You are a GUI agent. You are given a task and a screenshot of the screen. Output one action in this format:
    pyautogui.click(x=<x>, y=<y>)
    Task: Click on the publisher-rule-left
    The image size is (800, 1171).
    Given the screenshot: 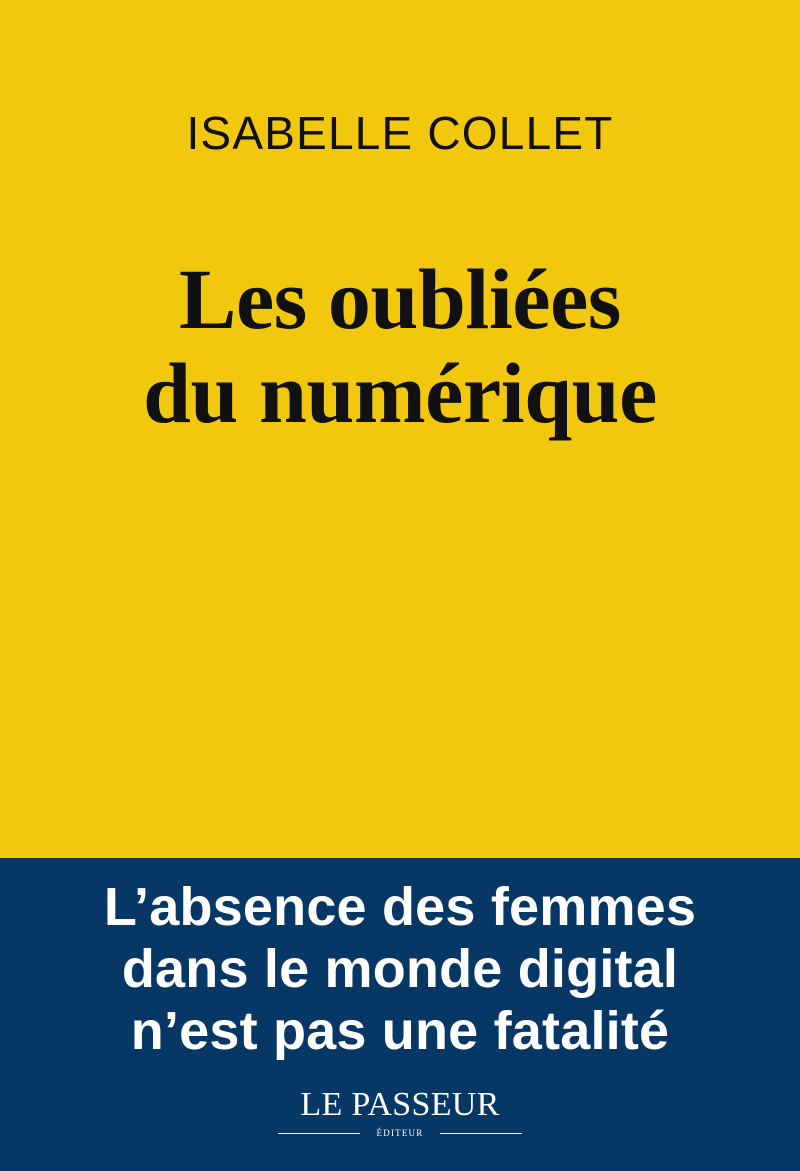 What is the action you would take?
    pyautogui.click(x=319, y=1133)
    